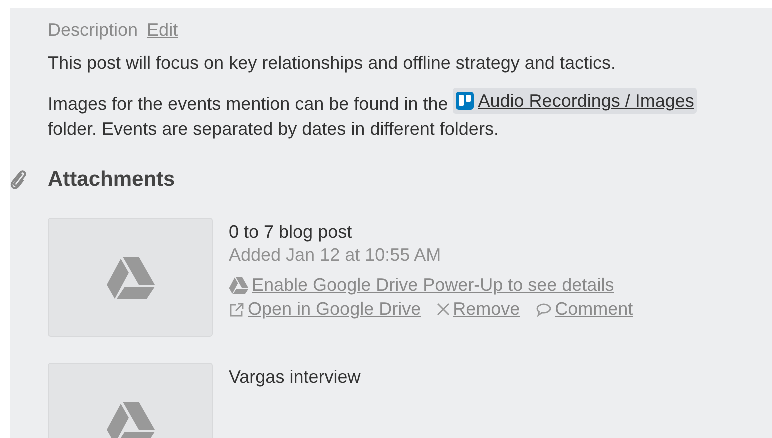  Describe the element at coordinates (295, 377) in the screenshot. I see `attachment-name: Vargas interview` at that location.